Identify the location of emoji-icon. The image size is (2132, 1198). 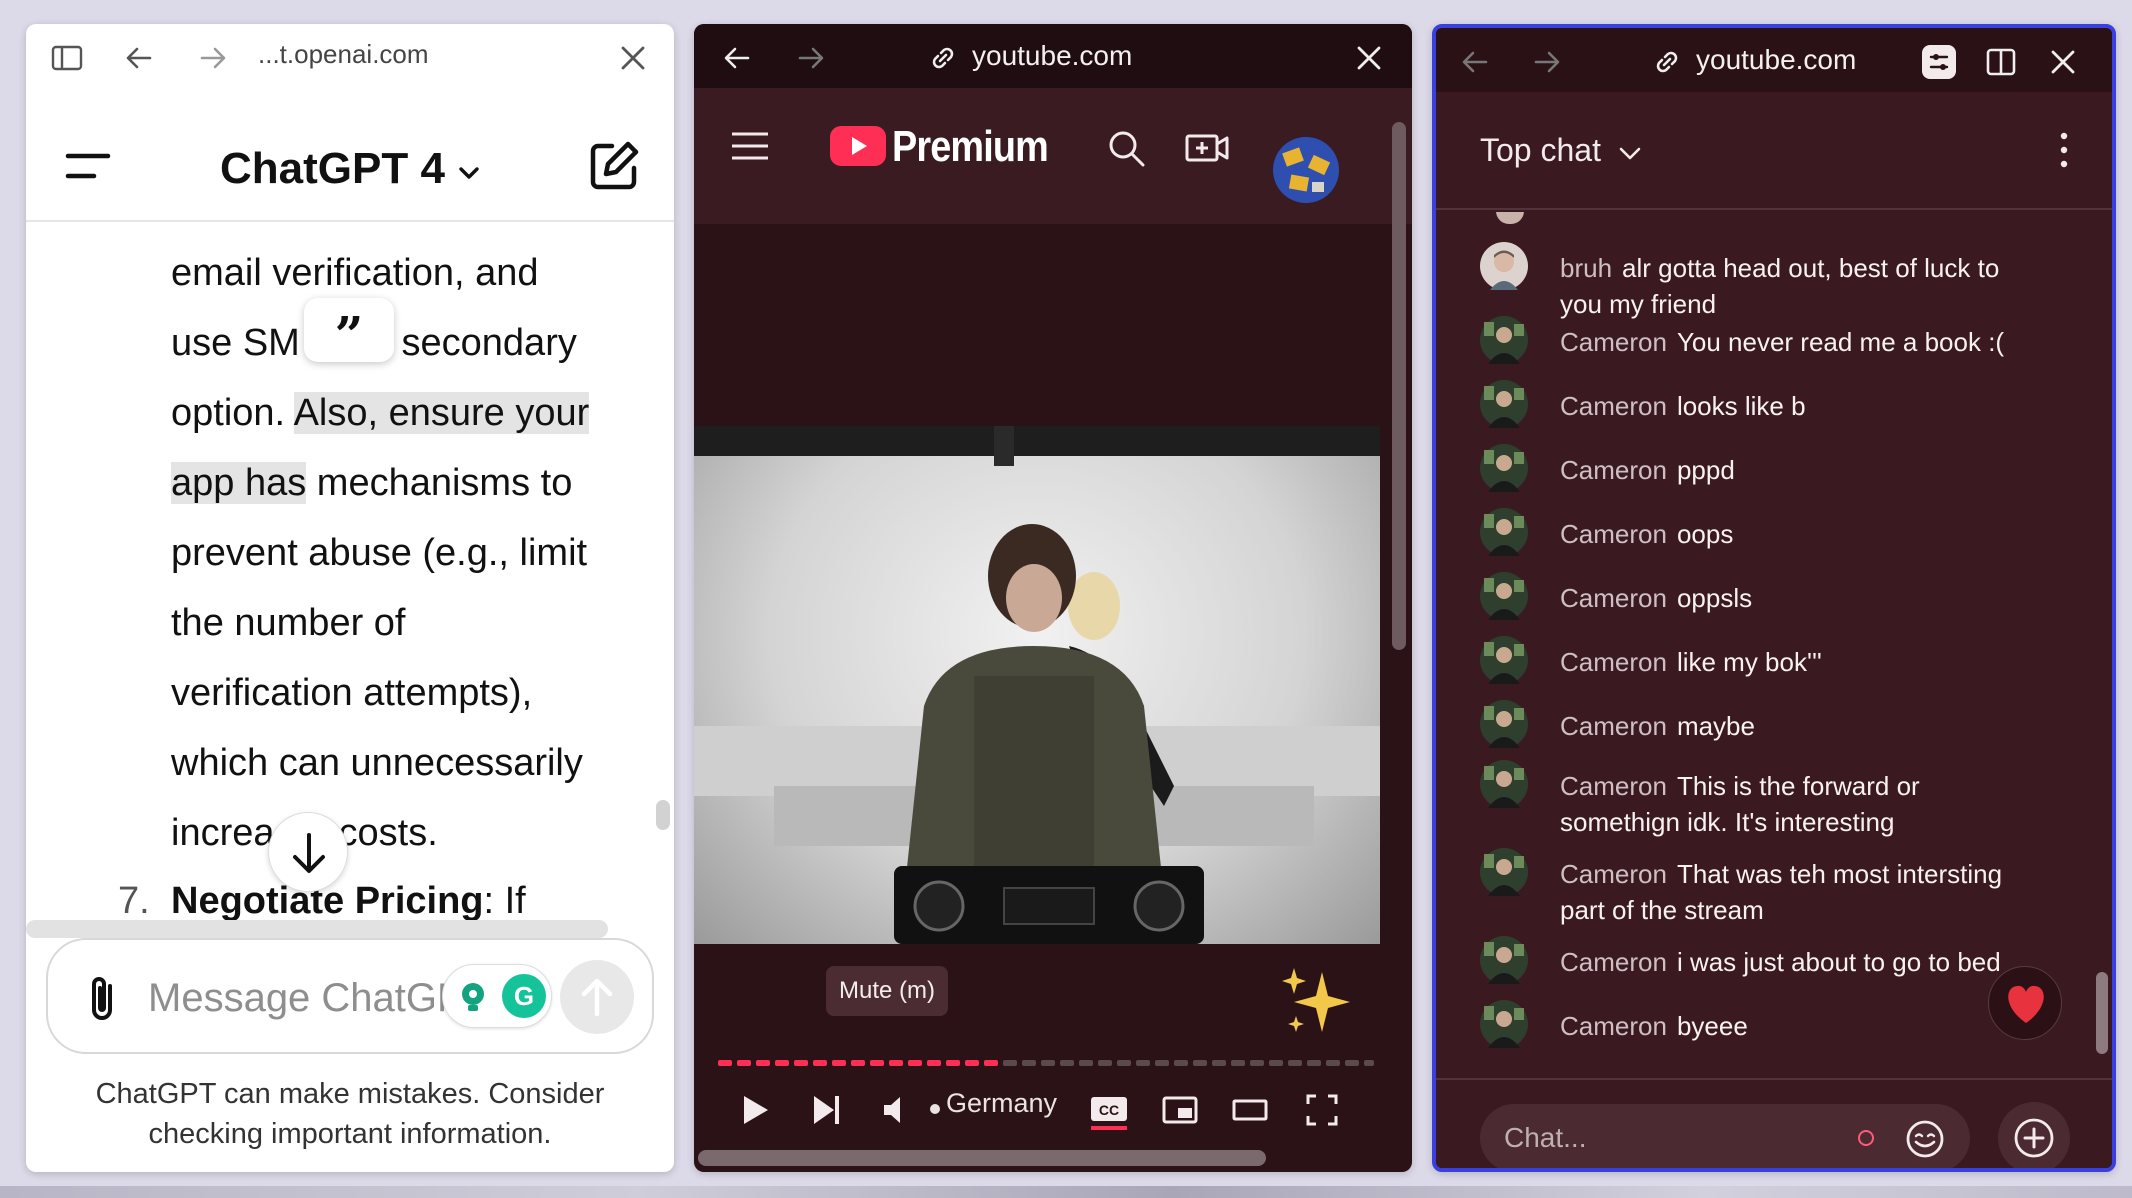
(1925, 1139).